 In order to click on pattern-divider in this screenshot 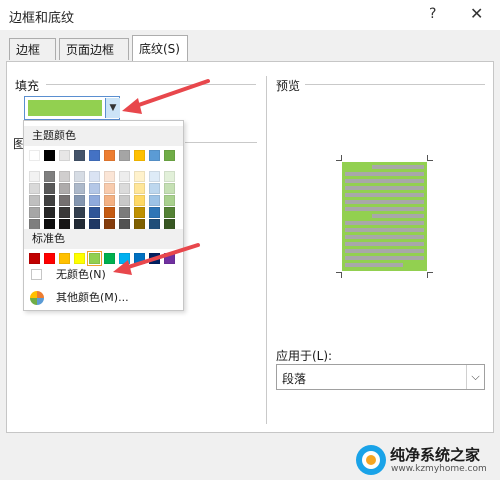, I will do `click(221, 142)`.